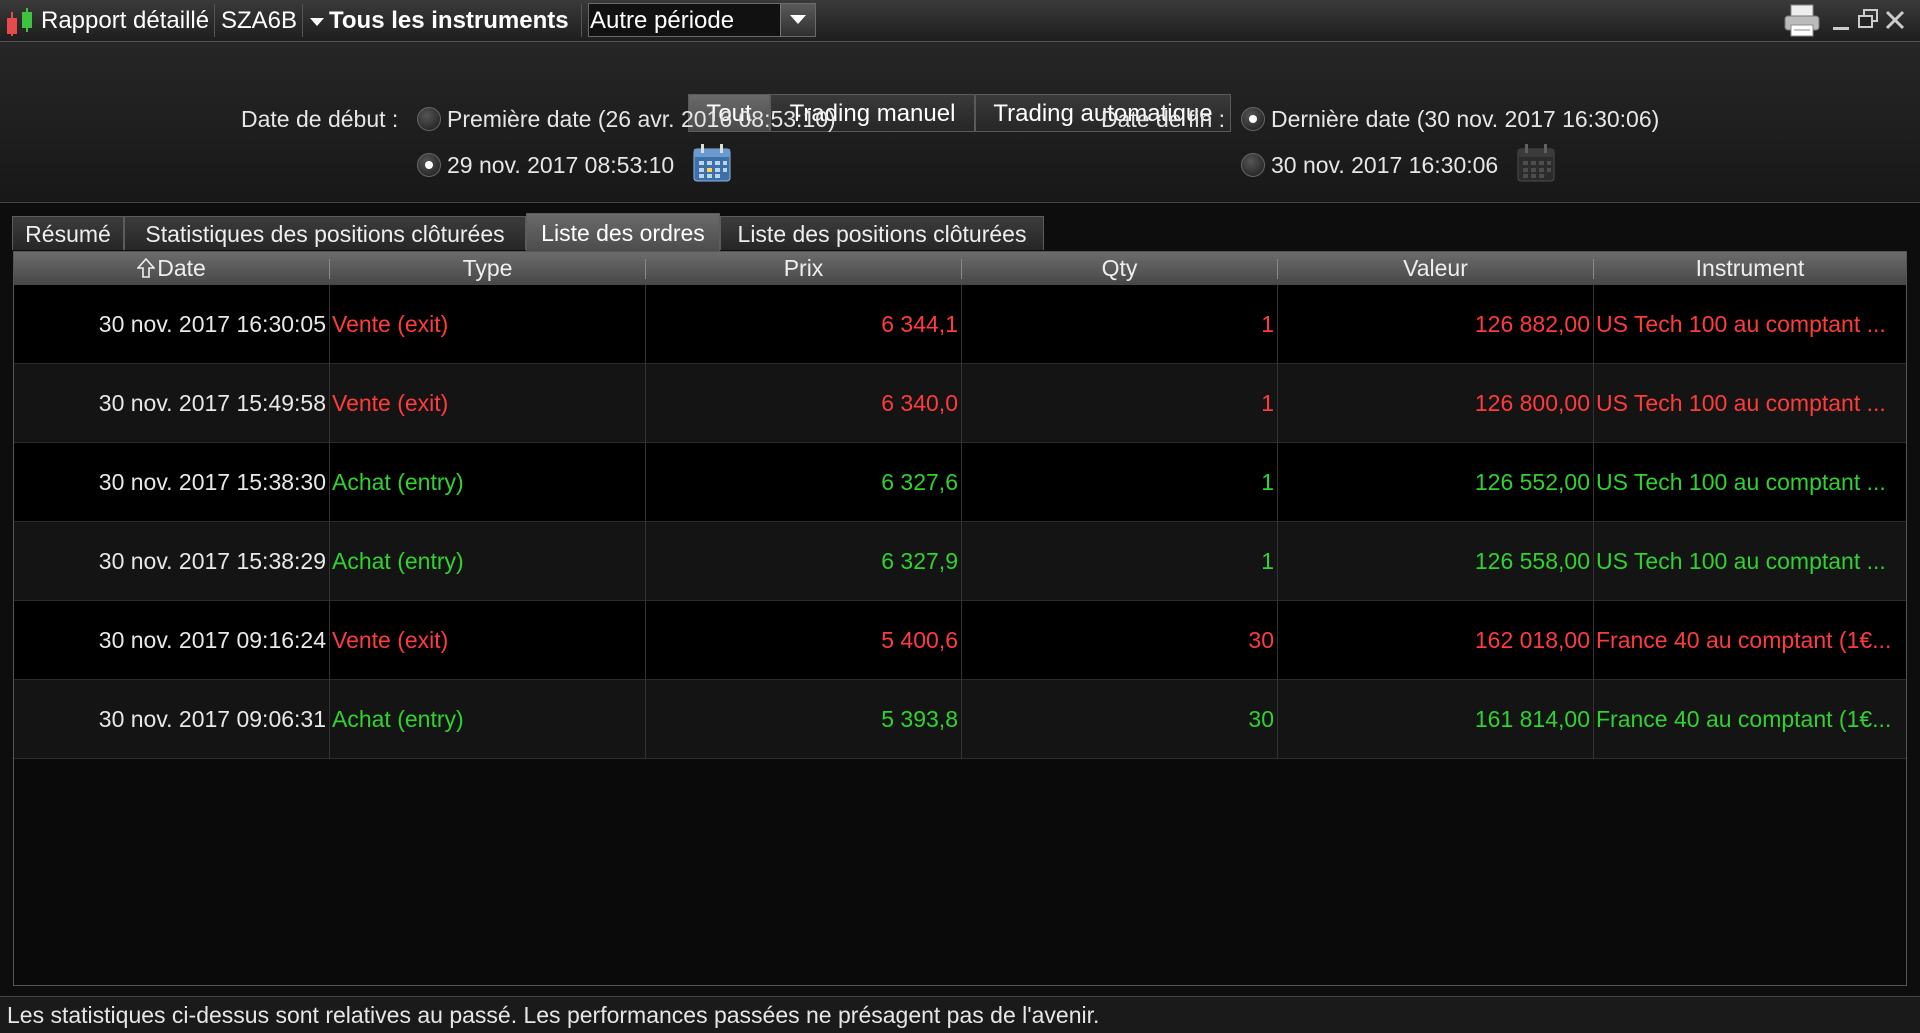  What do you see at coordinates (919, 482) in the screenshot?
I see `cell-price: 6 327,6` at bounding box center [919, 482].